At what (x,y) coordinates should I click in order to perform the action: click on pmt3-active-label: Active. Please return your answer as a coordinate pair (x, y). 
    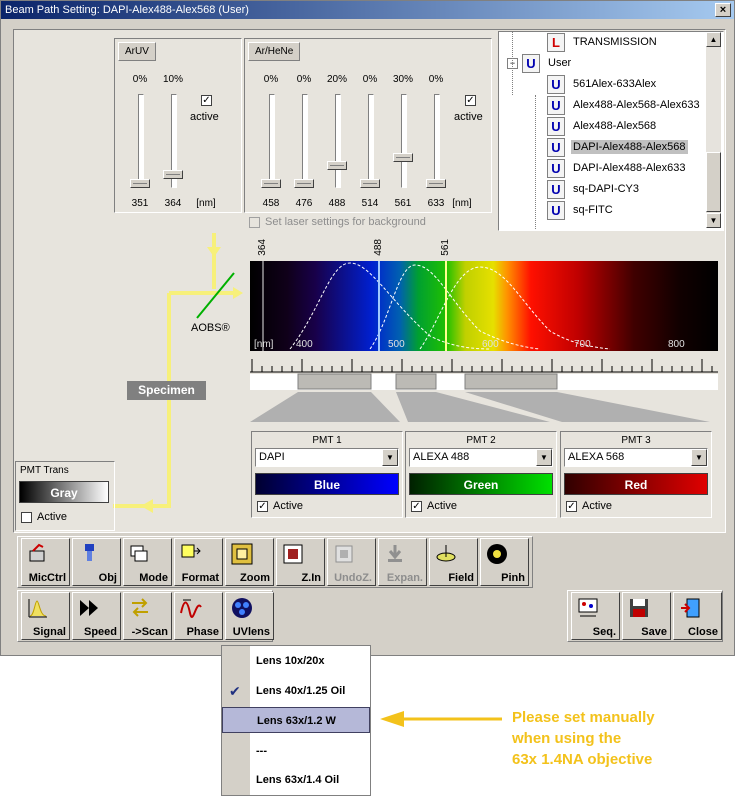
    Looking at the image, I should click on (597, 506).